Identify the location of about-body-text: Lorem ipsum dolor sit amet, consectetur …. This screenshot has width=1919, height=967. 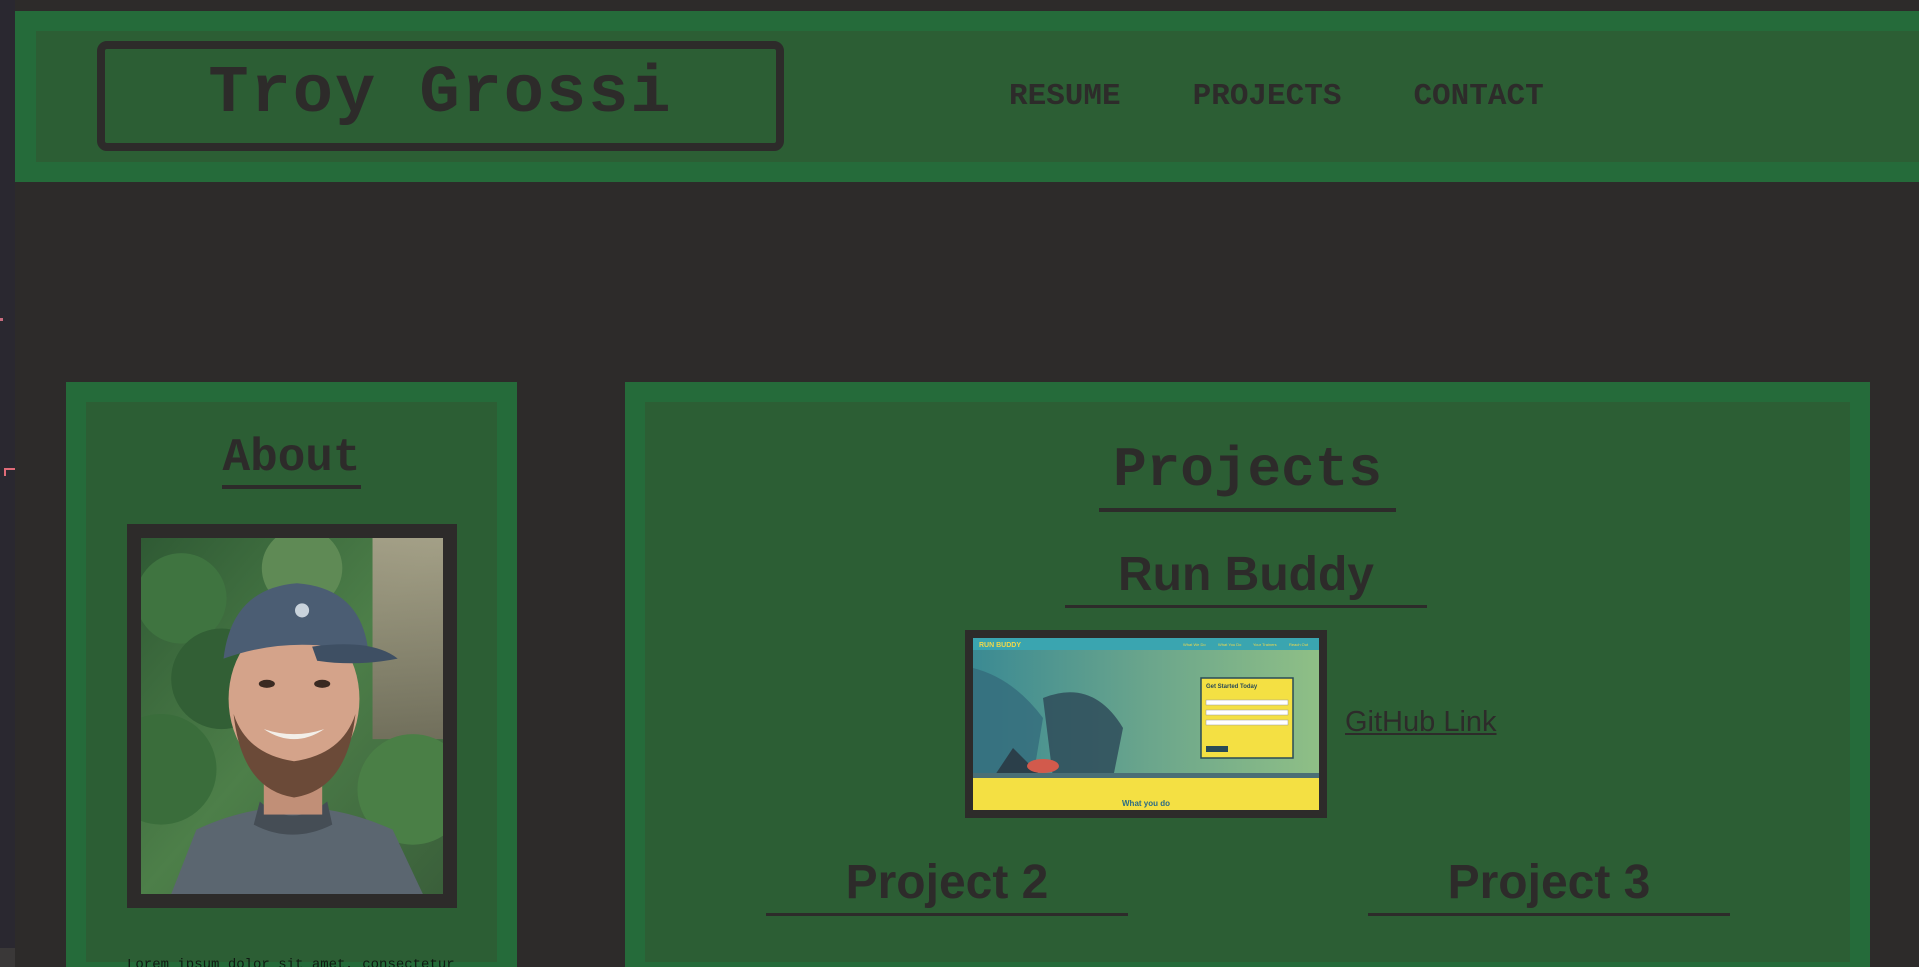
(291, 962).